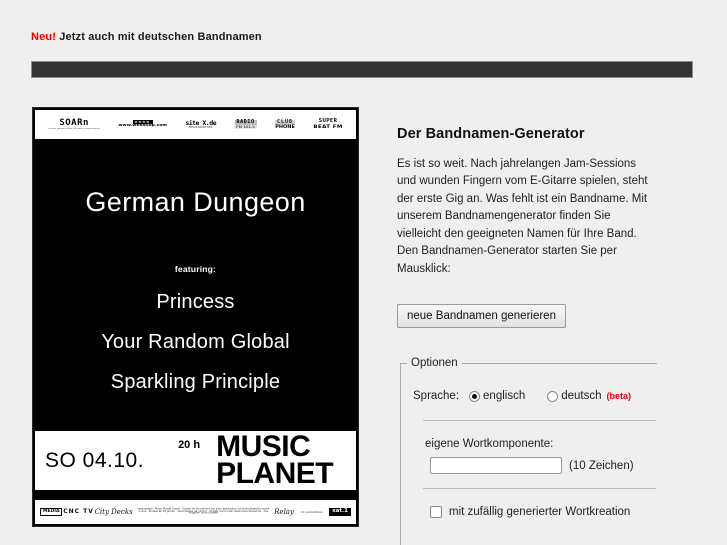 The width and height of the screenshot is (727, 545). I want to click on sponsor-logo: ▬▬▬▬ www.webshop.com, so click(142, 124).